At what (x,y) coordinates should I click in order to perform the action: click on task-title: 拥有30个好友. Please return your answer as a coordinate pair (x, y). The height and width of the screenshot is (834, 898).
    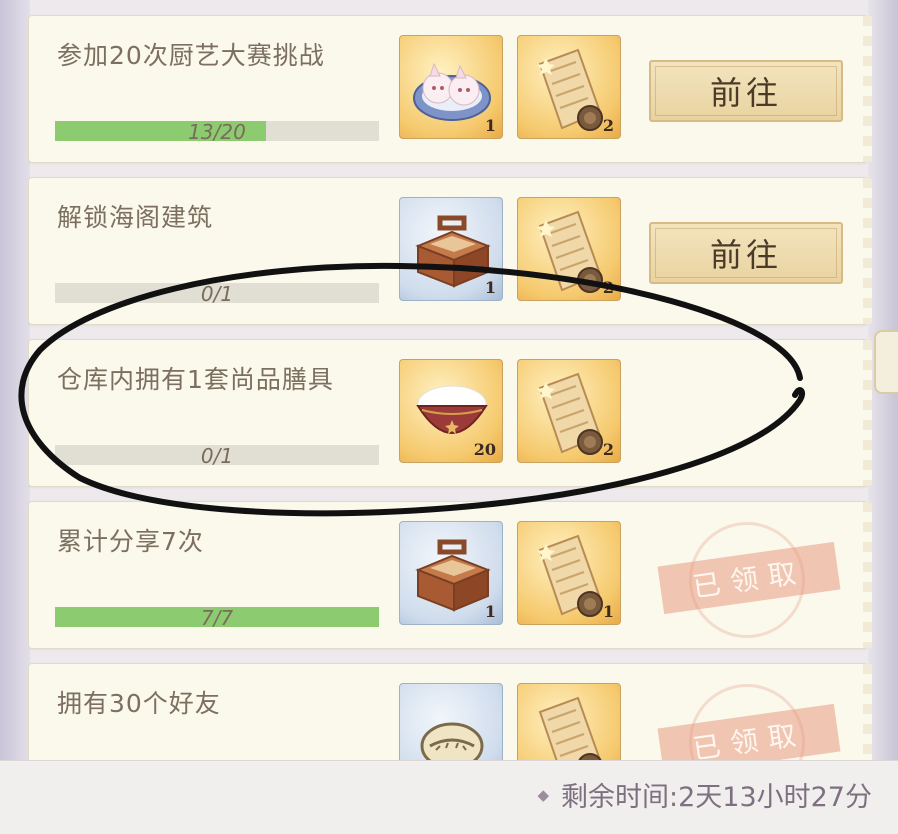
    Looking at the image, I should click on (139, 703).